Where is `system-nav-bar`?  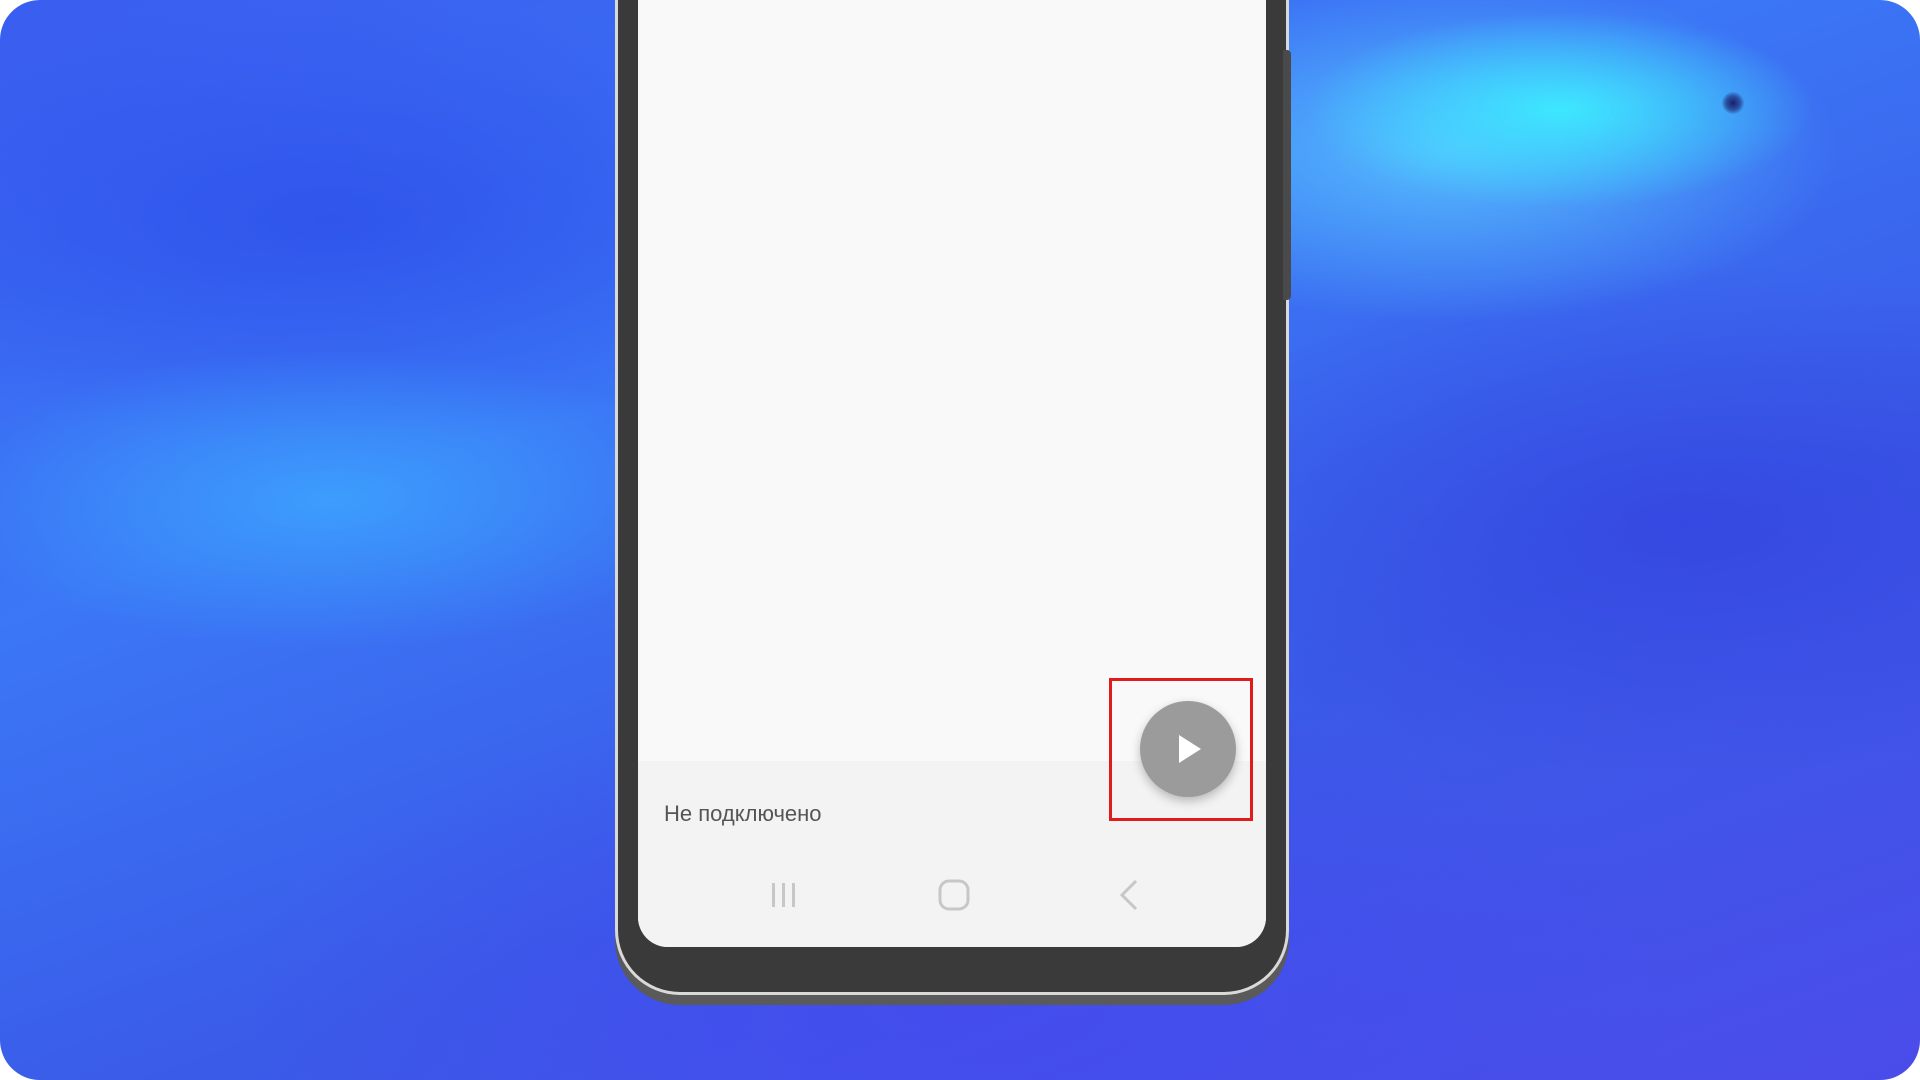
system-nav-bar is located at coordinates (952, 893).